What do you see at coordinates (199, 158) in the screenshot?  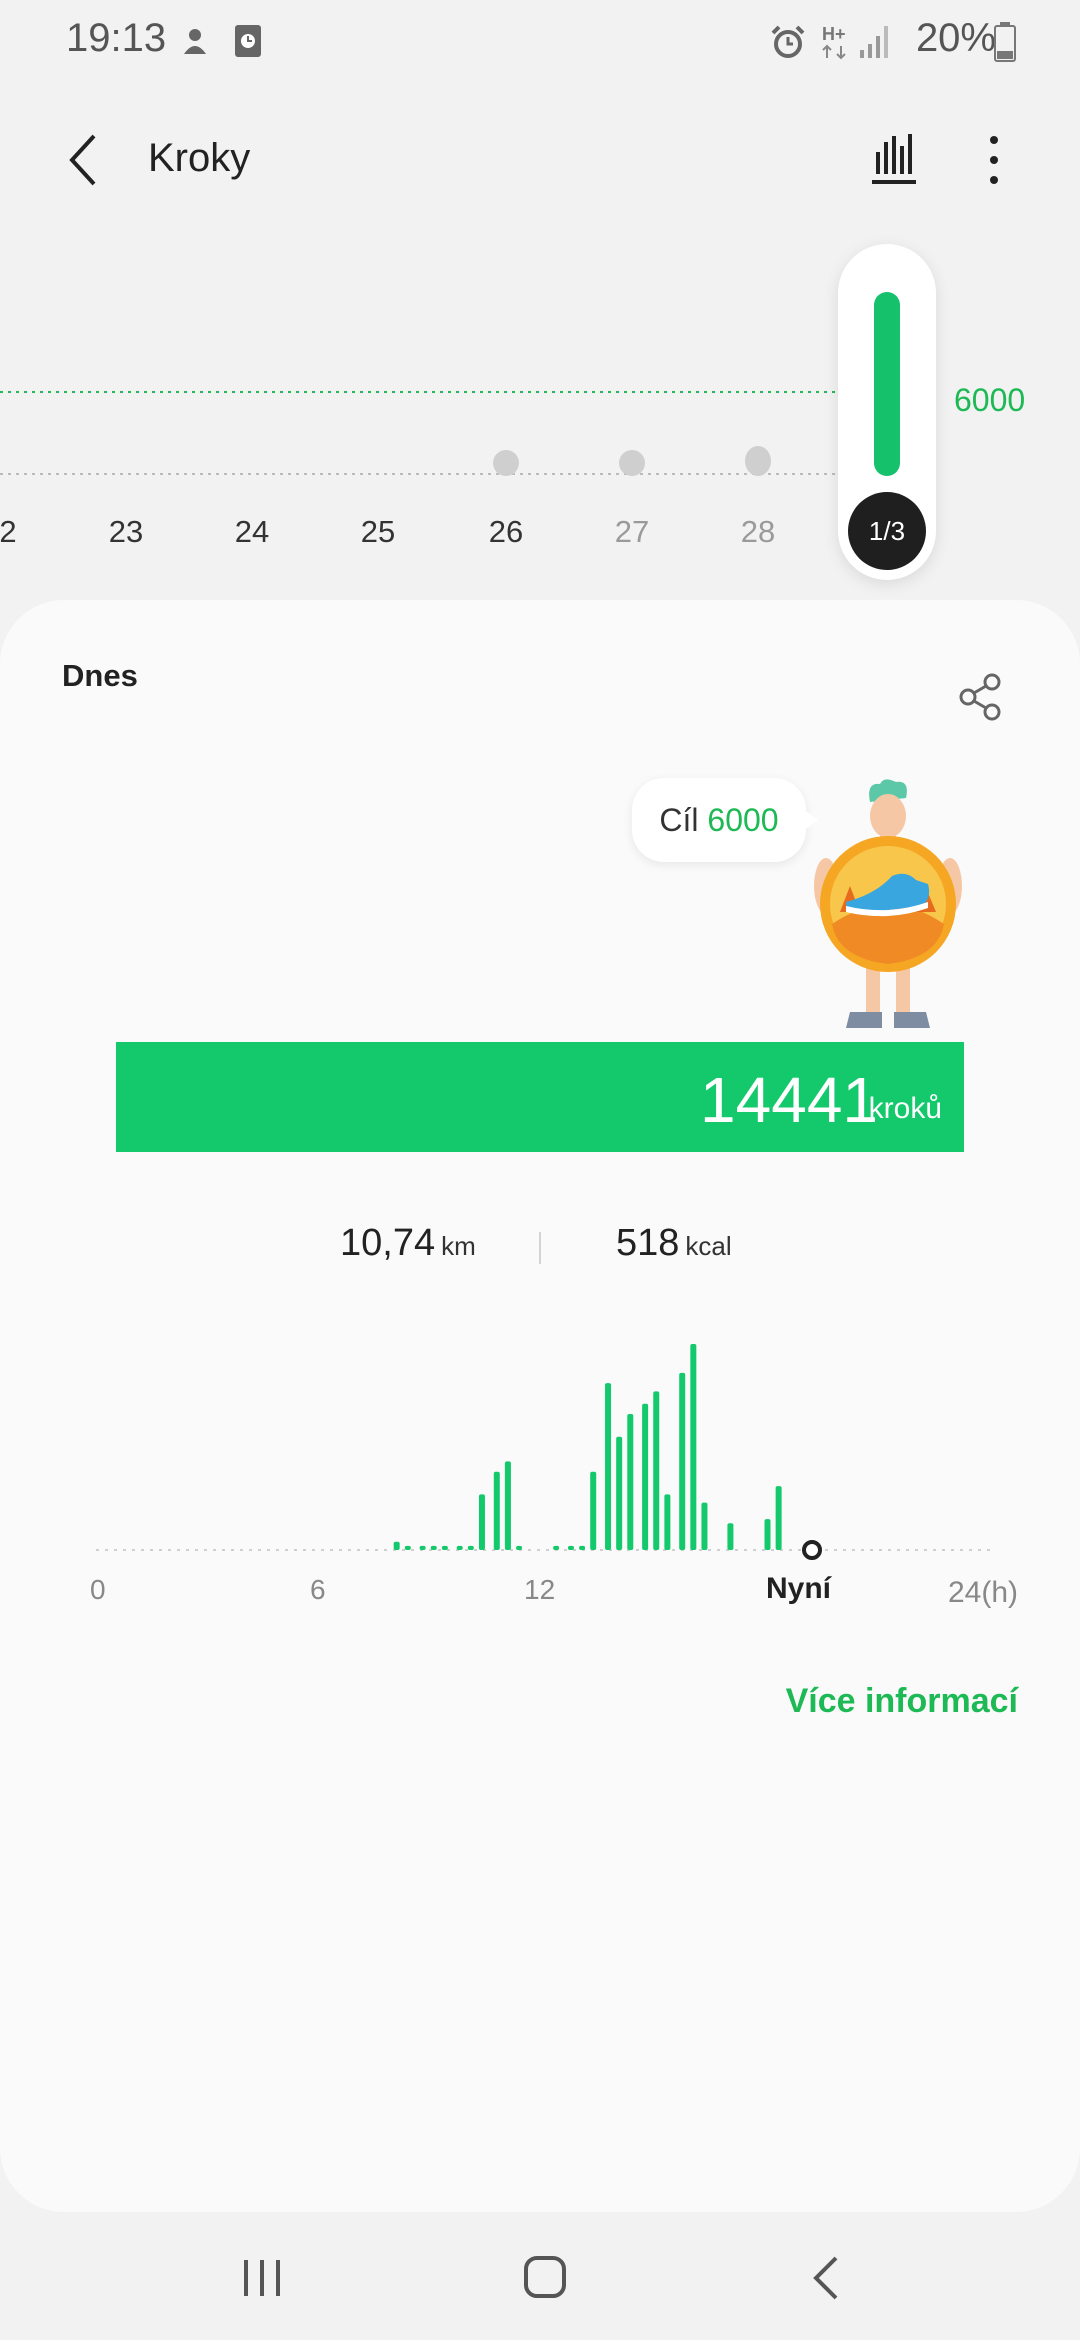 I see `page-title: Kroky` at bounding box center [199, 158].